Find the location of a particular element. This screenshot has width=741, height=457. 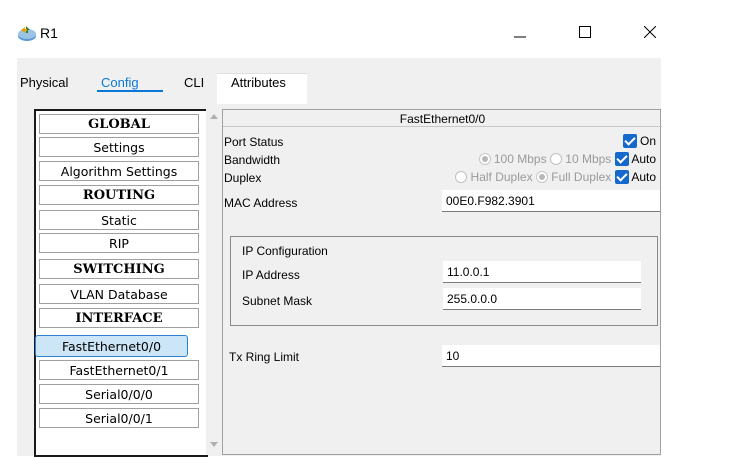

close-icon is located at coordinates (650, 32).